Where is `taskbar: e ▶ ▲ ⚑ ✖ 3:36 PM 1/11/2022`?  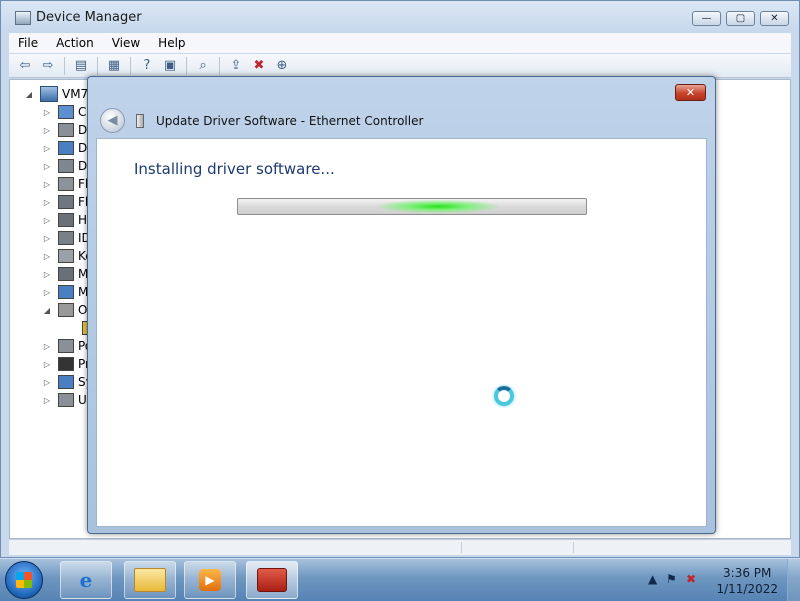 taskbar: e ▶ ▲ ⚑ ✖ 3:36 PM 1/11/2022 is located at coordinates (400, 579).